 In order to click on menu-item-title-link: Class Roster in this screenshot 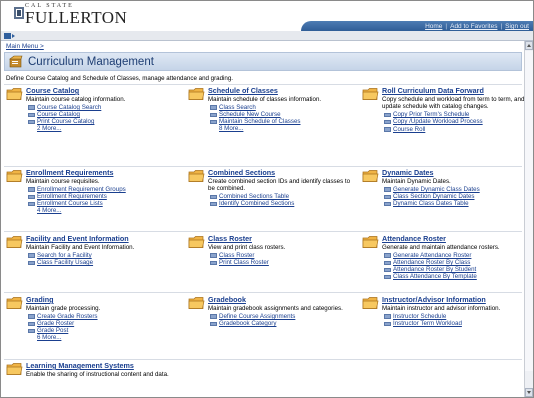, I will do `click(283, 239)`.